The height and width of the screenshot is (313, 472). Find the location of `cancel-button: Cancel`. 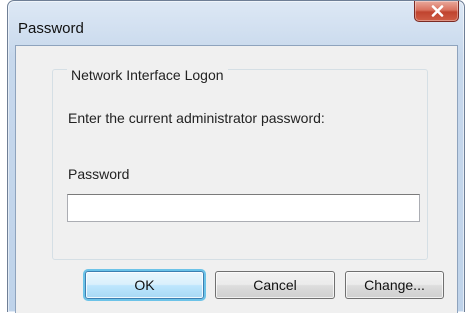

cancel-button: Cancel is located at coordinates (275, 285).